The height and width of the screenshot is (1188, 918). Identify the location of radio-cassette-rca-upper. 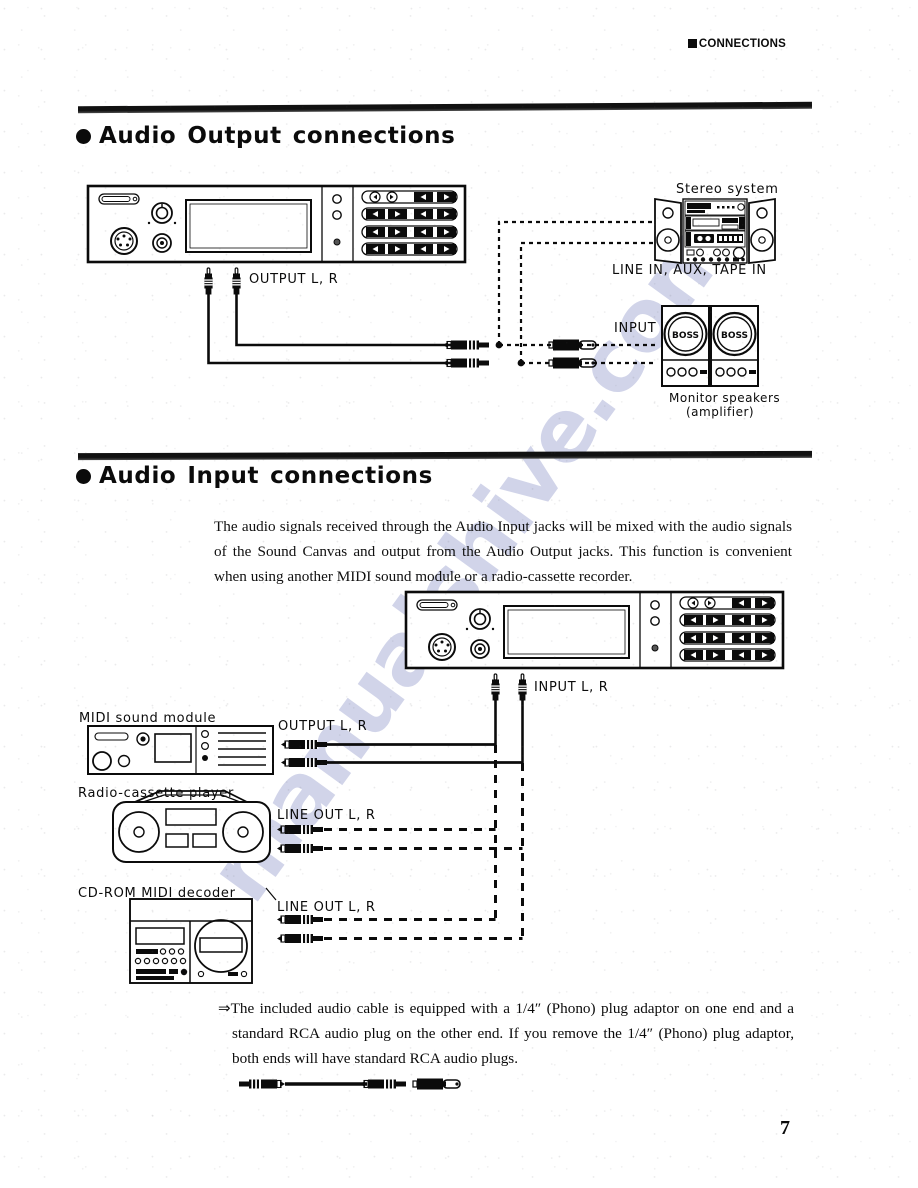
(300, 829).